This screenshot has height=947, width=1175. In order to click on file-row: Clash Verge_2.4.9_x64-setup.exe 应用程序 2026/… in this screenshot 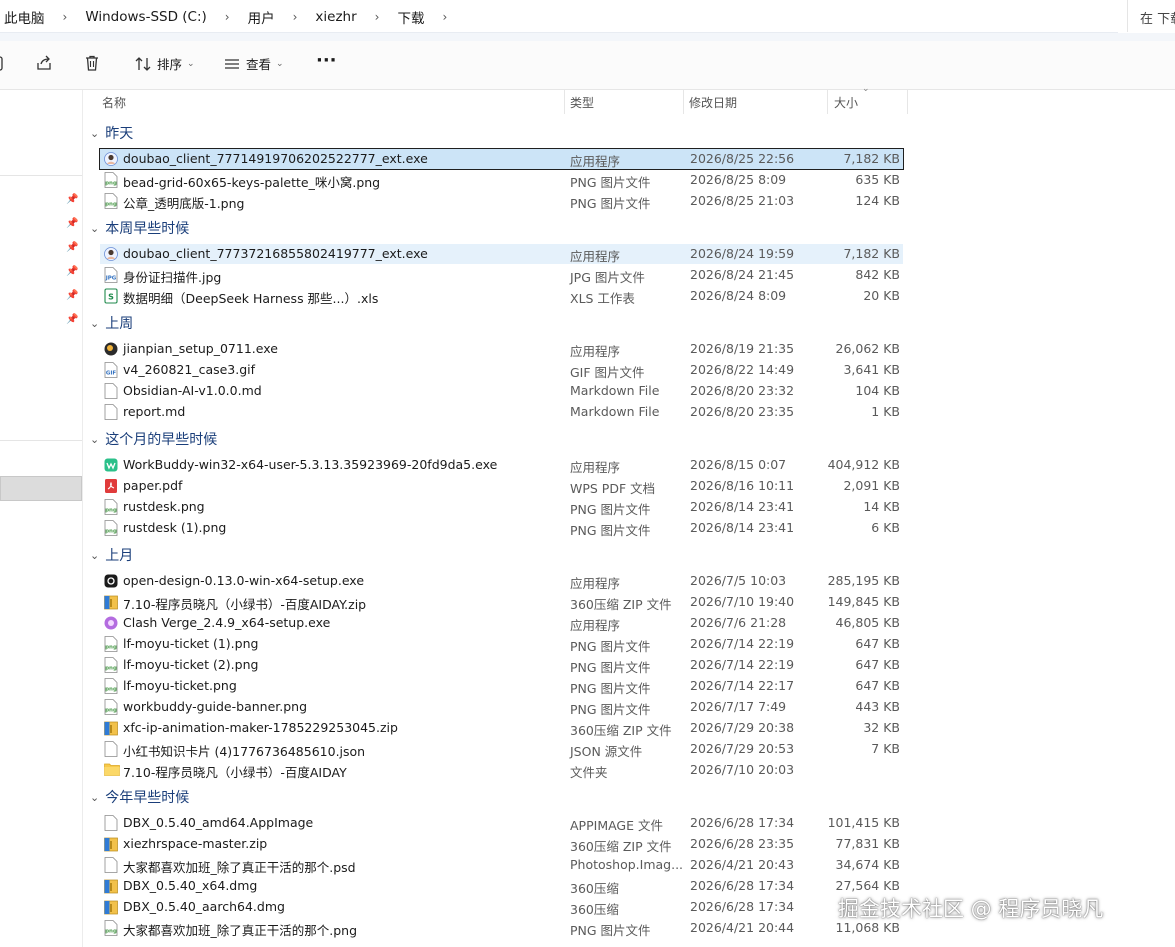, I will do `click(501, 623)`.